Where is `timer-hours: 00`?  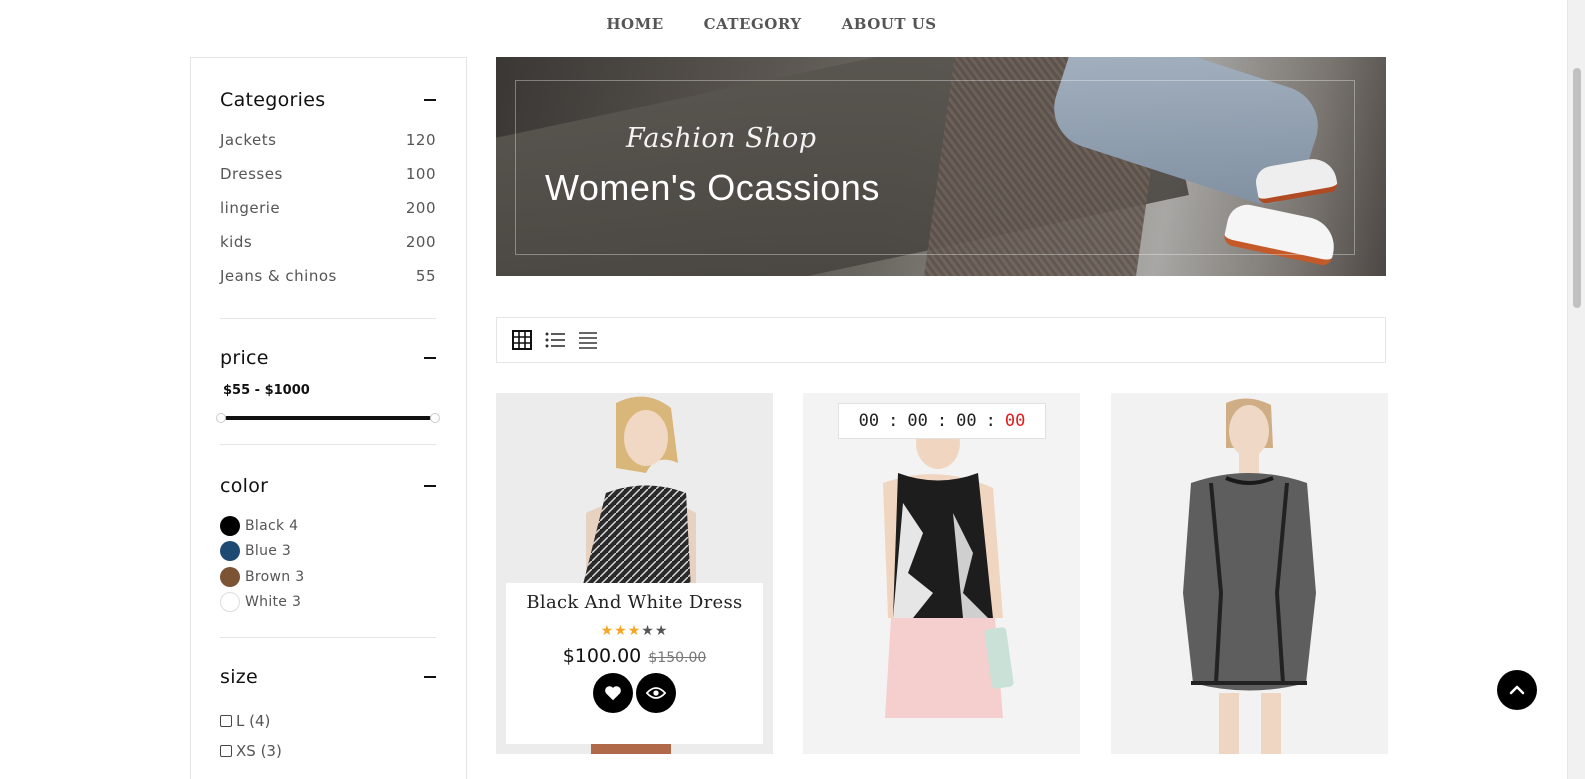
timer-hours: 00 is located at coordinates (917, 421).